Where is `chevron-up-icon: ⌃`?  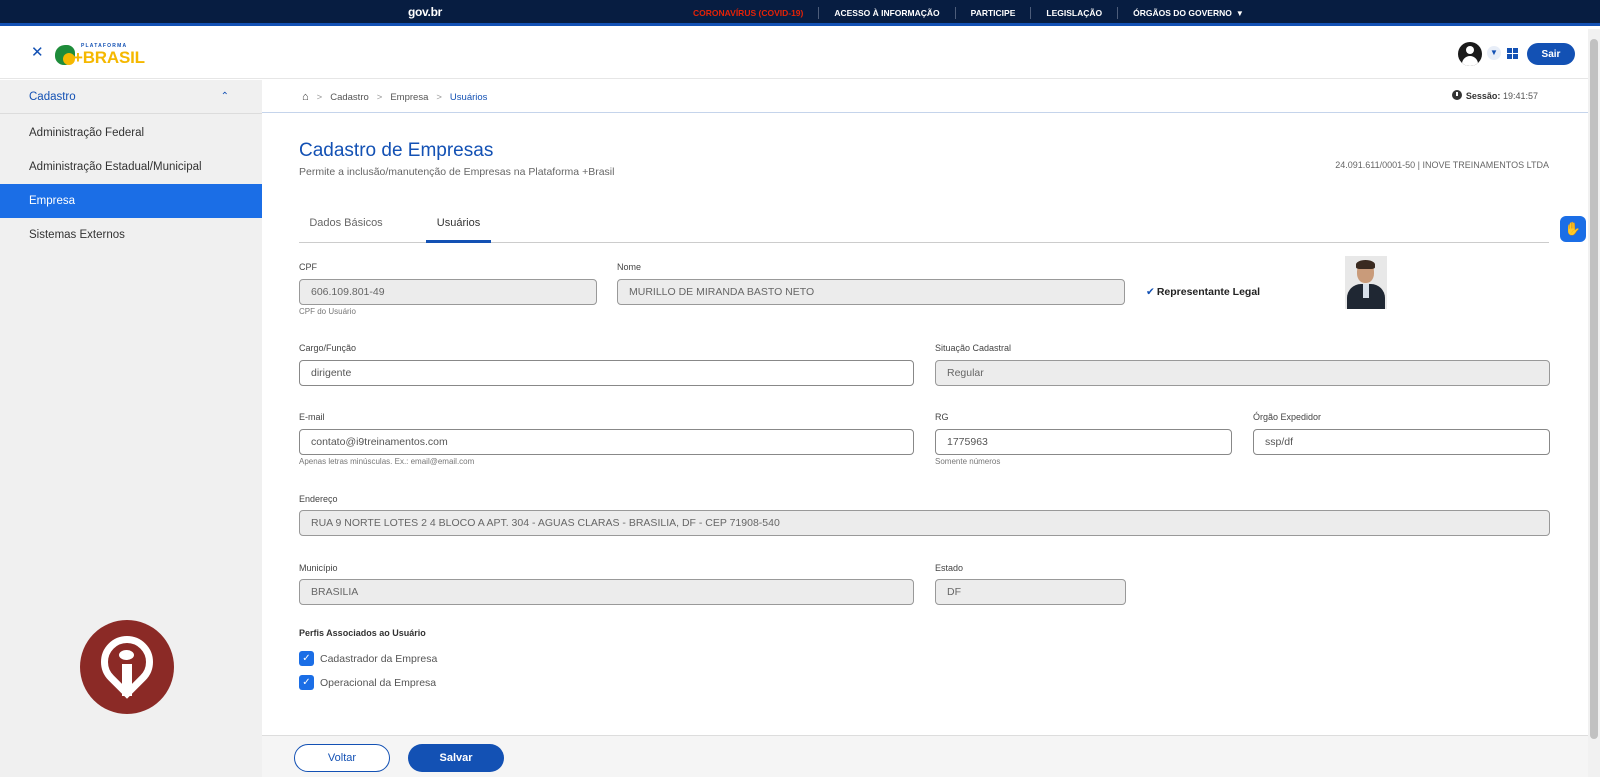
chevron-up-icon: ⌃ is located at coordinates (224, 96).